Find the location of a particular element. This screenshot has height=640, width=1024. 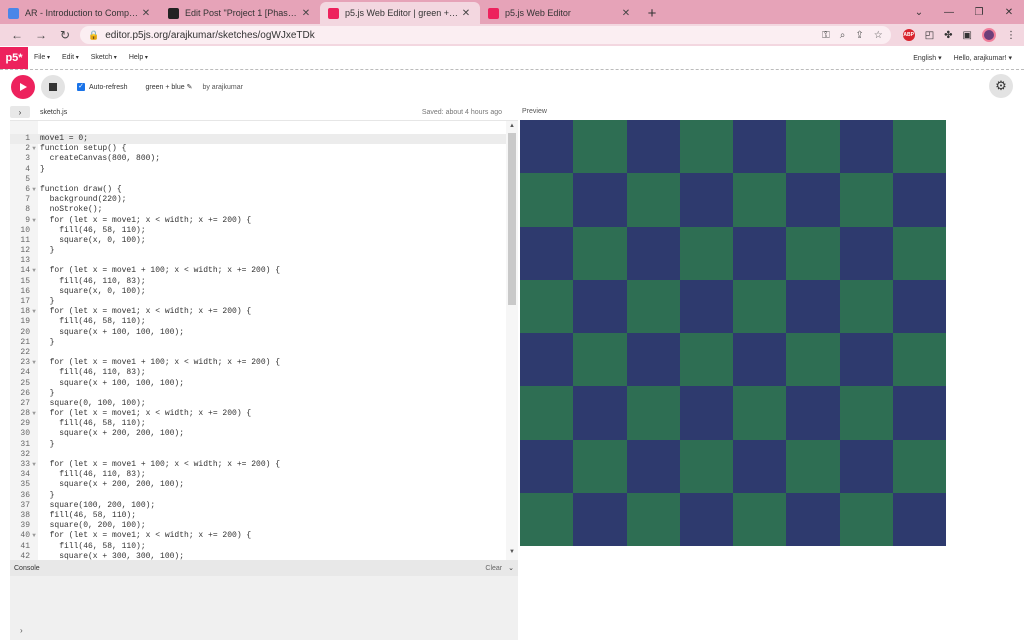

code-line: 21 } is located at coordinates (258, 343).